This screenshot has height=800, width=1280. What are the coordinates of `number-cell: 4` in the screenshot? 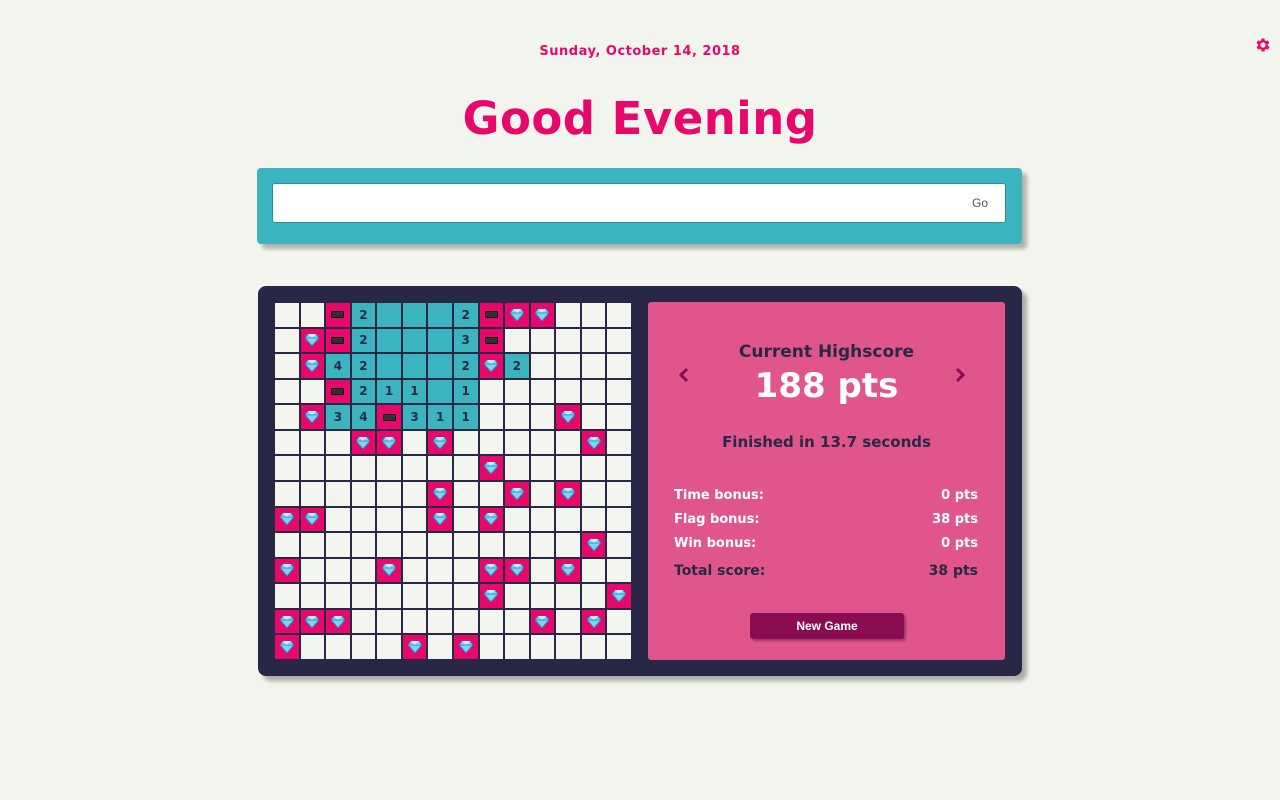 It's located at (338, 366).